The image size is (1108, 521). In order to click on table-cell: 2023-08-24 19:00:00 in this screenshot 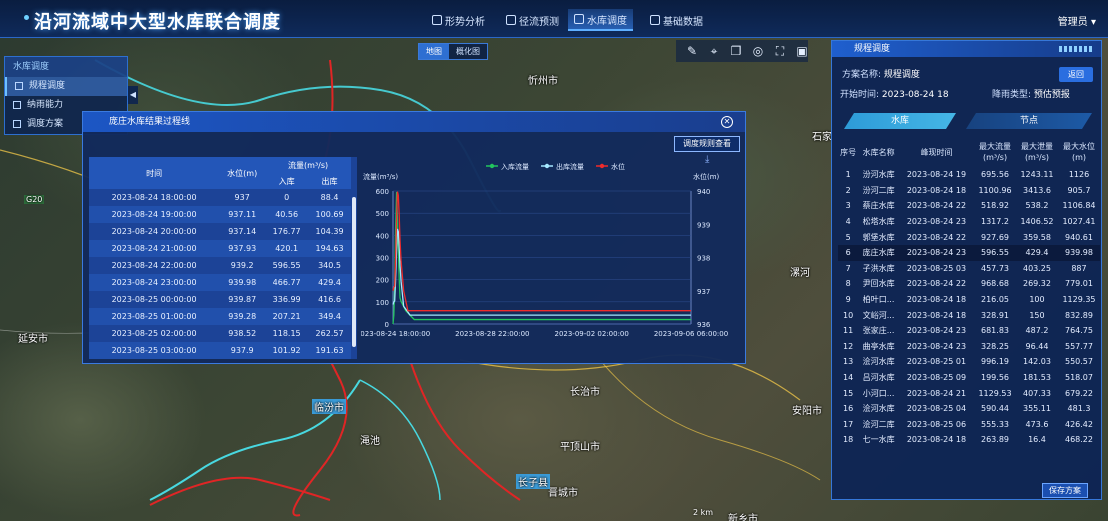, I will do `click(154, 214)`.